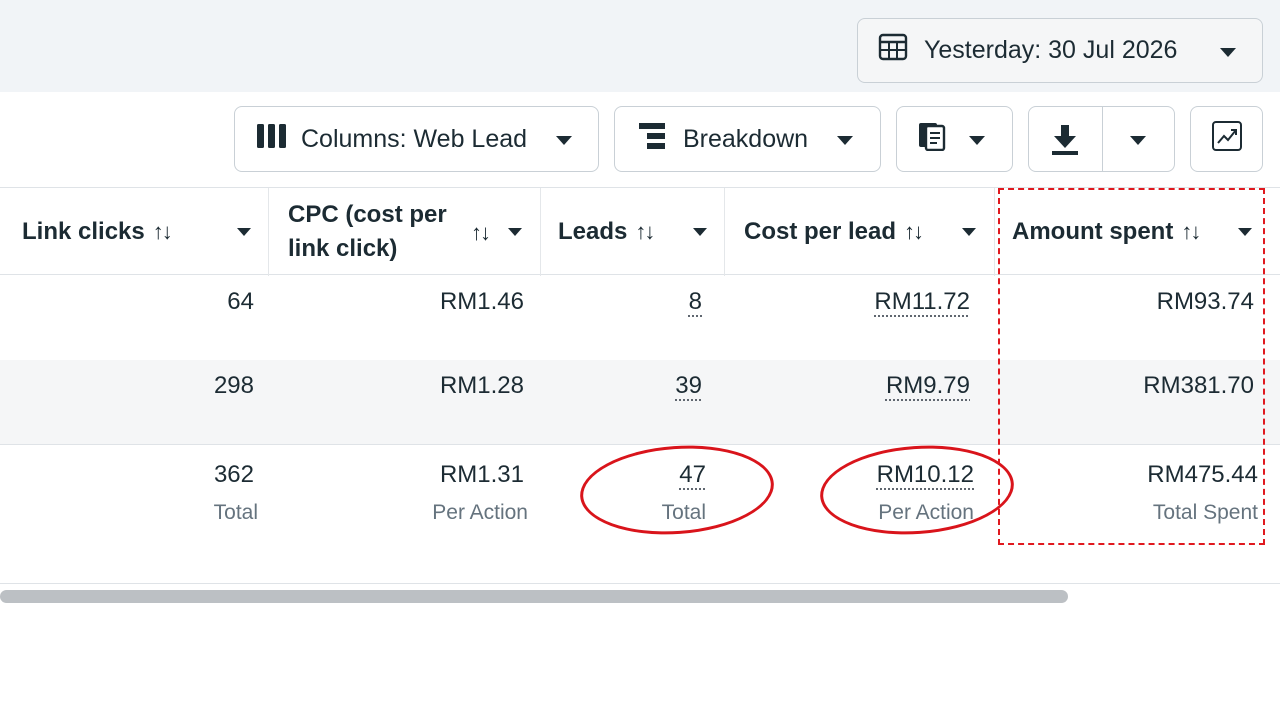  What do you see at coordinates (932, 139) in the screenshot?
I see `reports-icon` at bounding box center [932, 139].